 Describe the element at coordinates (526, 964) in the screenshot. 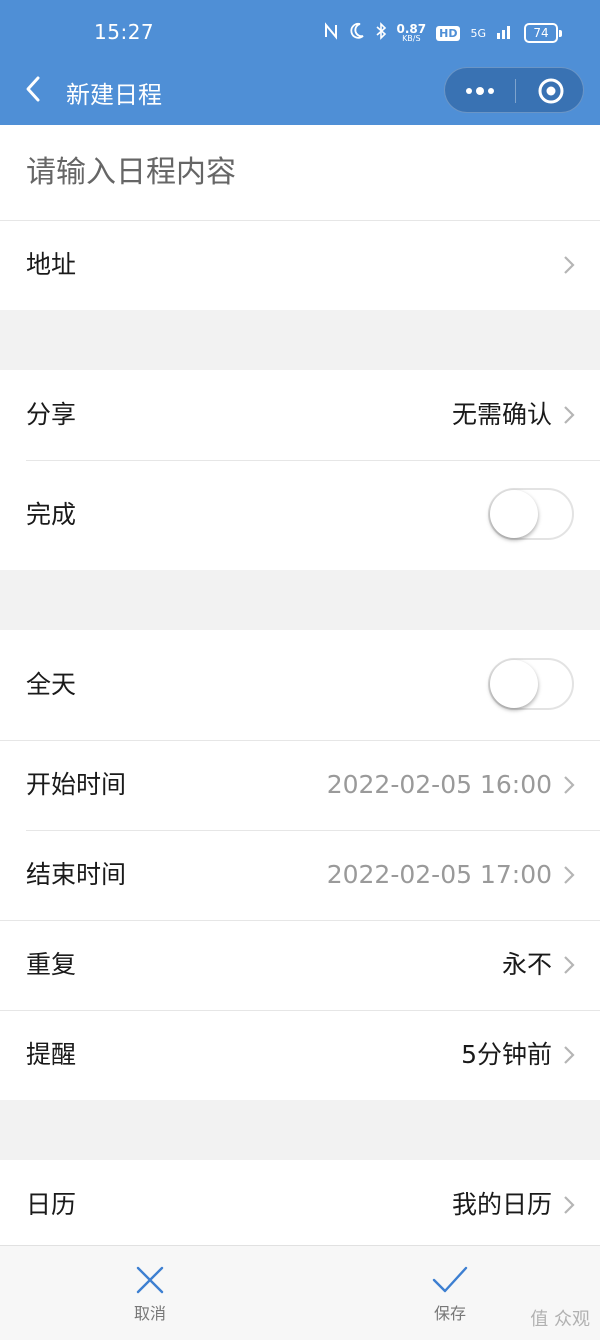

I see `repeat-value: 永不` at that location.